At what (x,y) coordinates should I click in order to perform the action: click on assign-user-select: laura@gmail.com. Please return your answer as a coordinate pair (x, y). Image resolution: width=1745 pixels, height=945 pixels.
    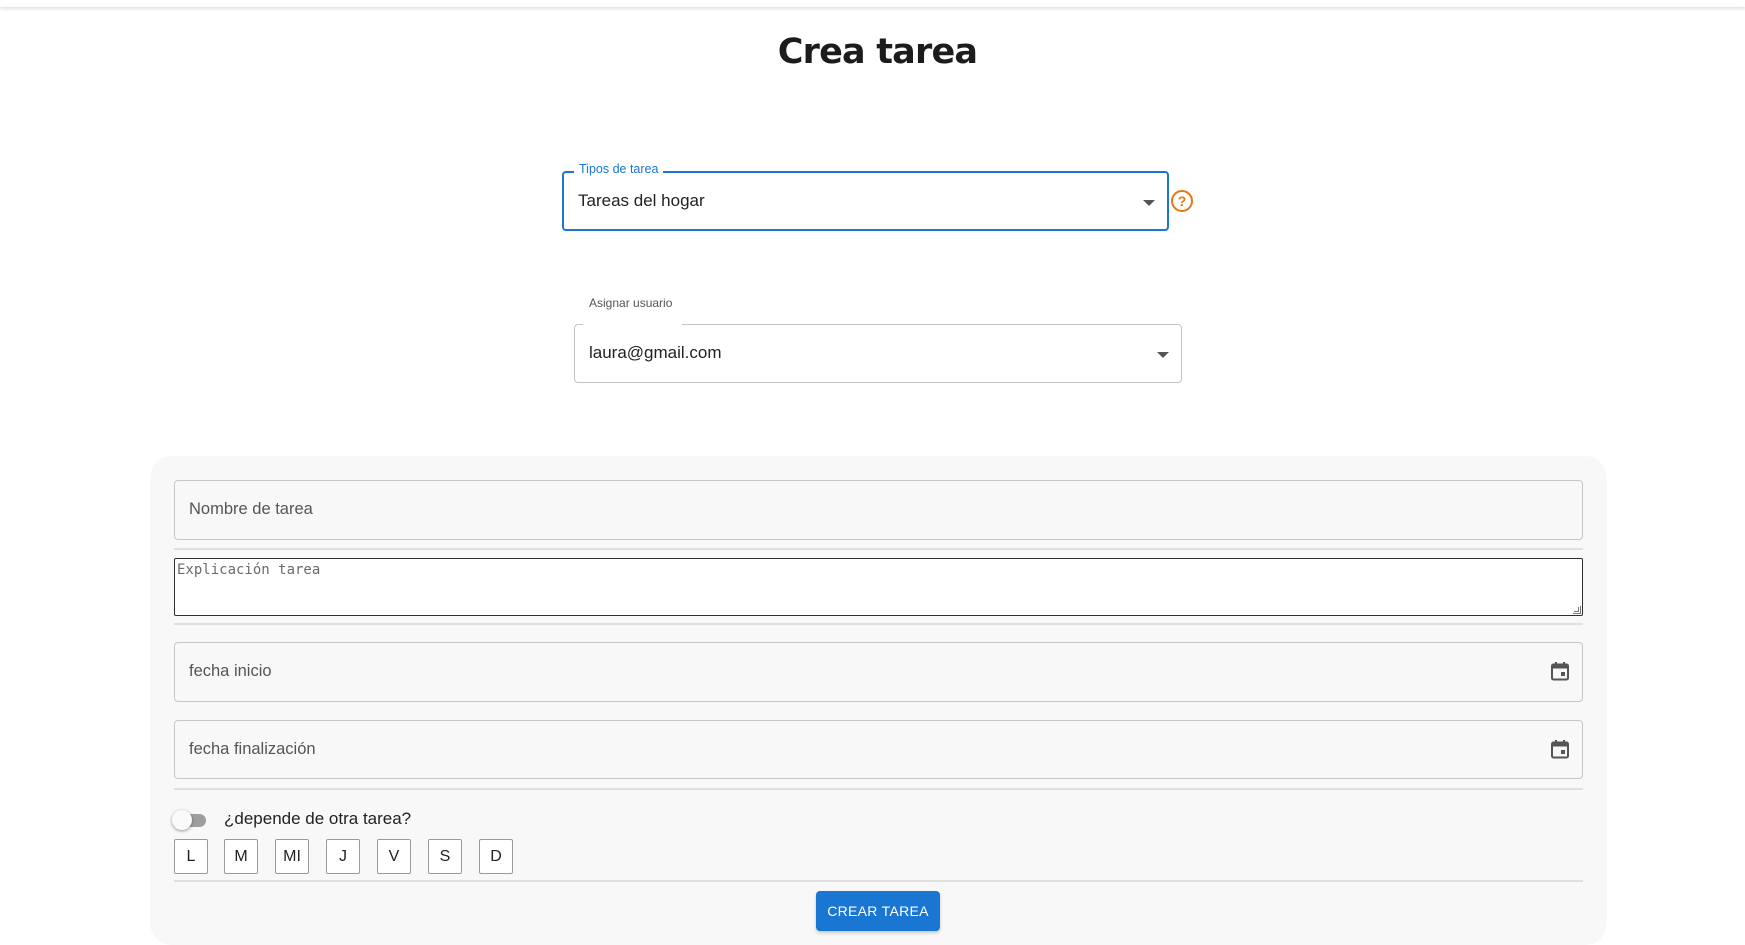
    Looking at the image, I should click on (878, 353).